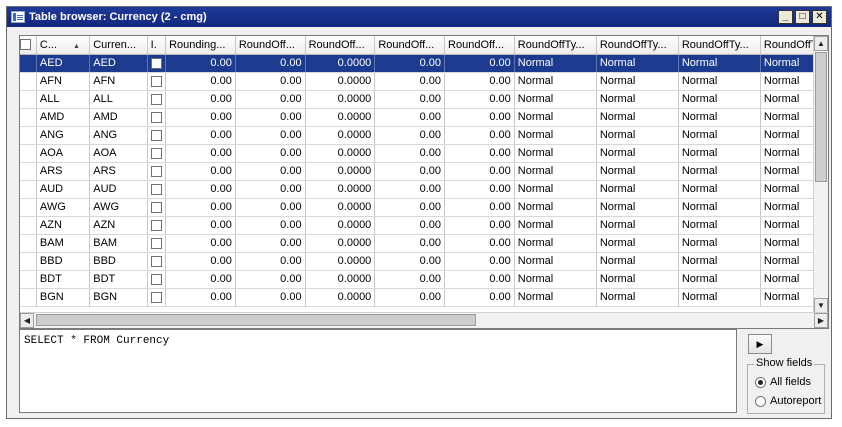 Image resolution: width=842 pixels, height=427 pixels. I want to click on vertical-scrollbar: ▲ ▼, so click(820, 174).